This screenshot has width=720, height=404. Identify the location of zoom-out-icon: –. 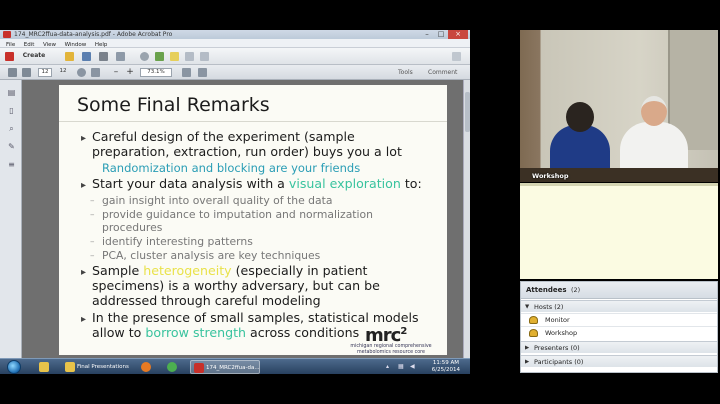
(116, 72).